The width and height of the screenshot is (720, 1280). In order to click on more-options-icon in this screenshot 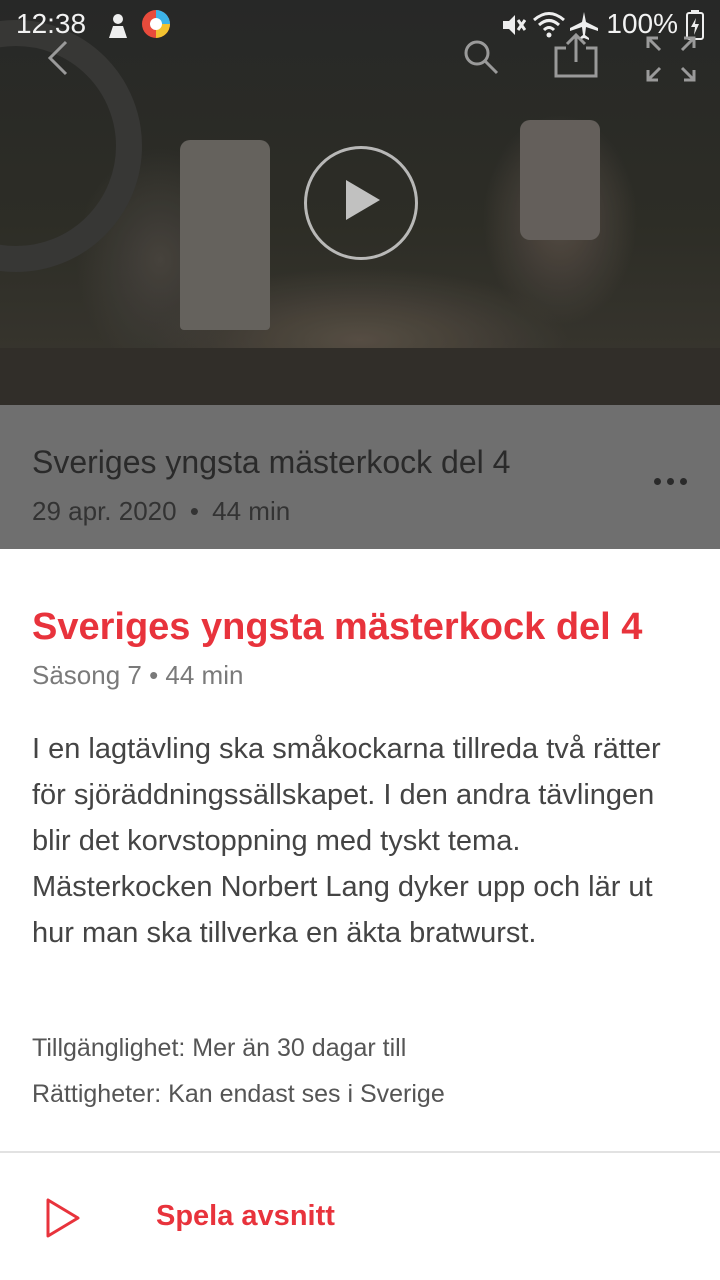, I will do `click(670, 481)`.